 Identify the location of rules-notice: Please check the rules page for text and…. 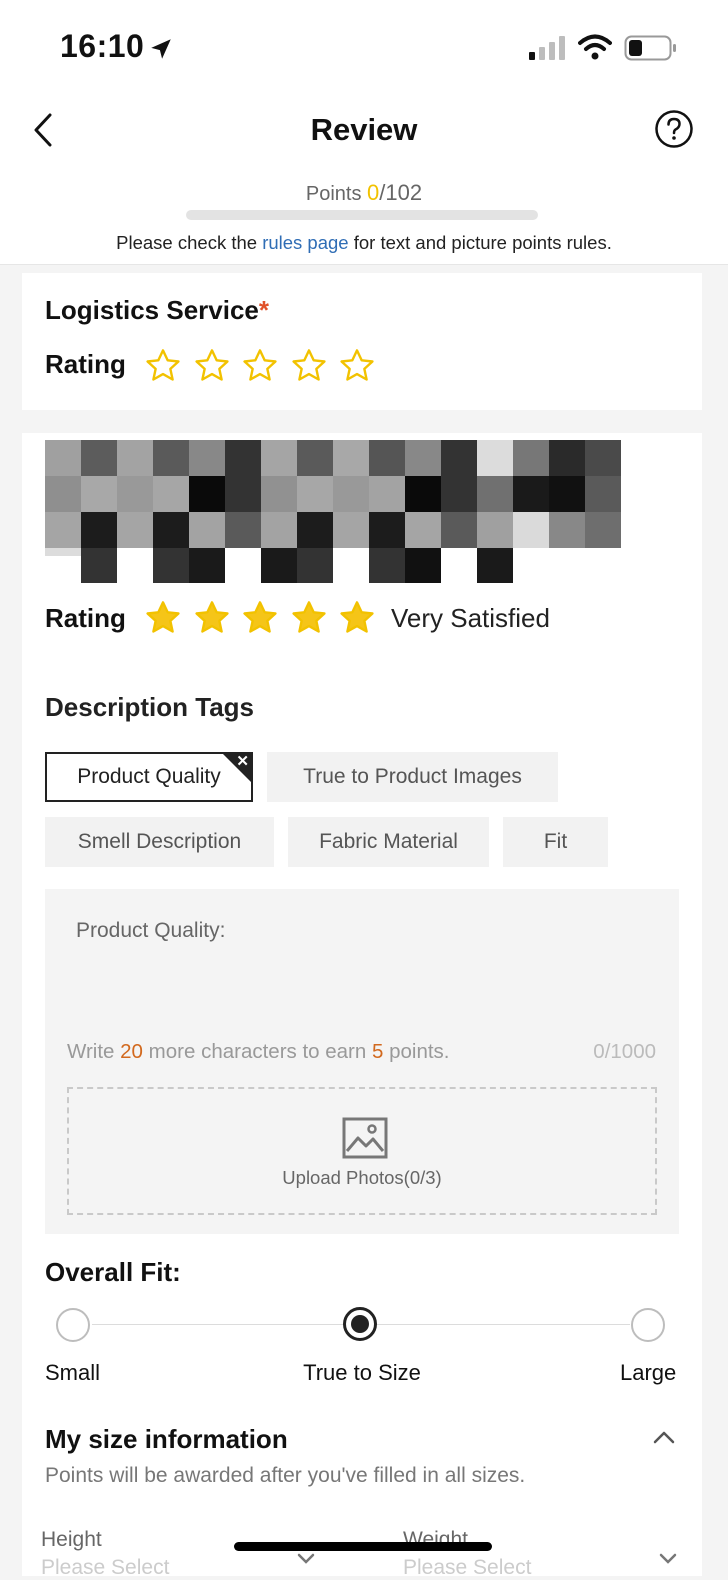
(364, 243).